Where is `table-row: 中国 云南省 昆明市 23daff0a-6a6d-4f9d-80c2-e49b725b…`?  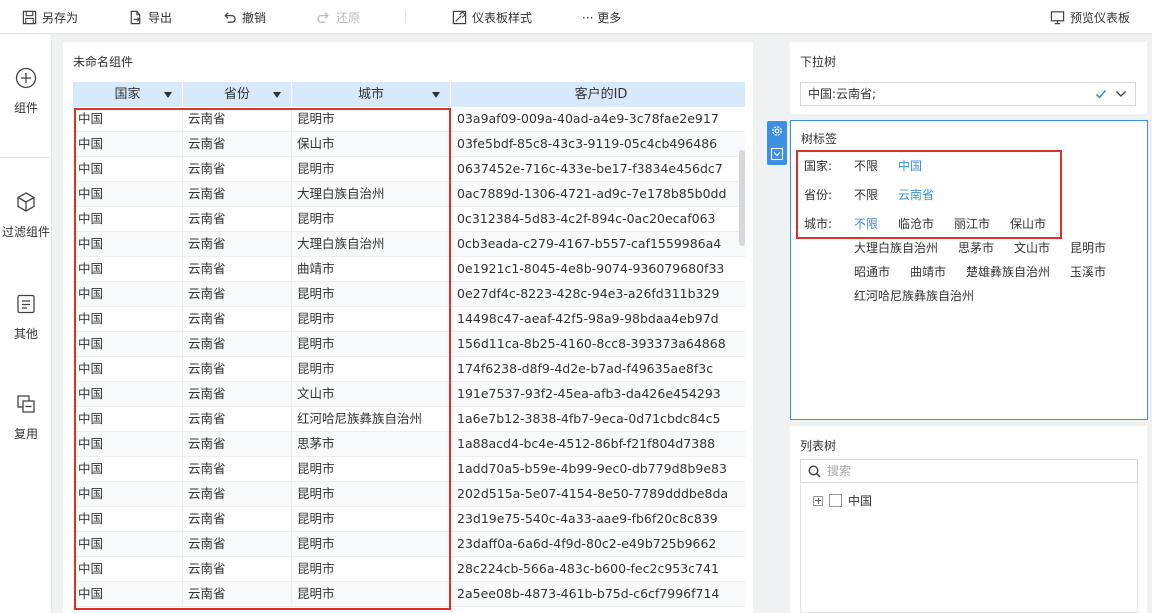
table-row: 中国 云南省 昆明市 23daff0a-6a6d-4f9d-80c2-e49b725b… is located at coordinates (409, 544).